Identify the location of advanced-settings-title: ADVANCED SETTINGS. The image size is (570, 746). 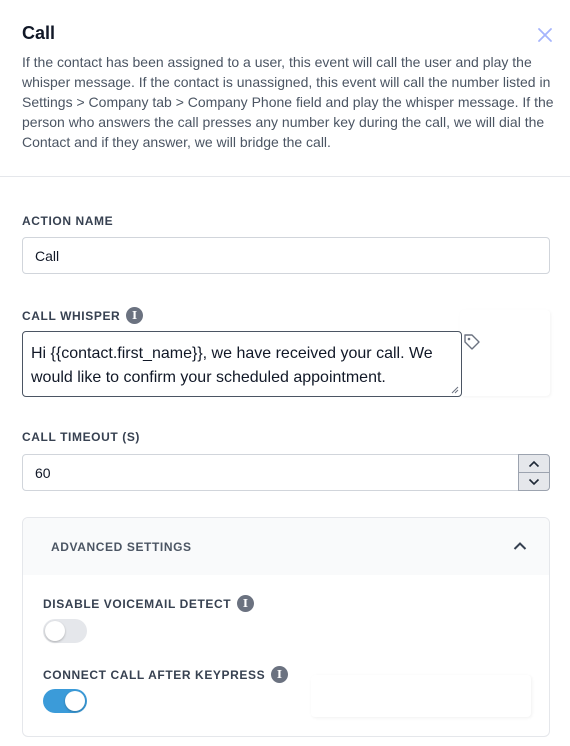
(121, 547).